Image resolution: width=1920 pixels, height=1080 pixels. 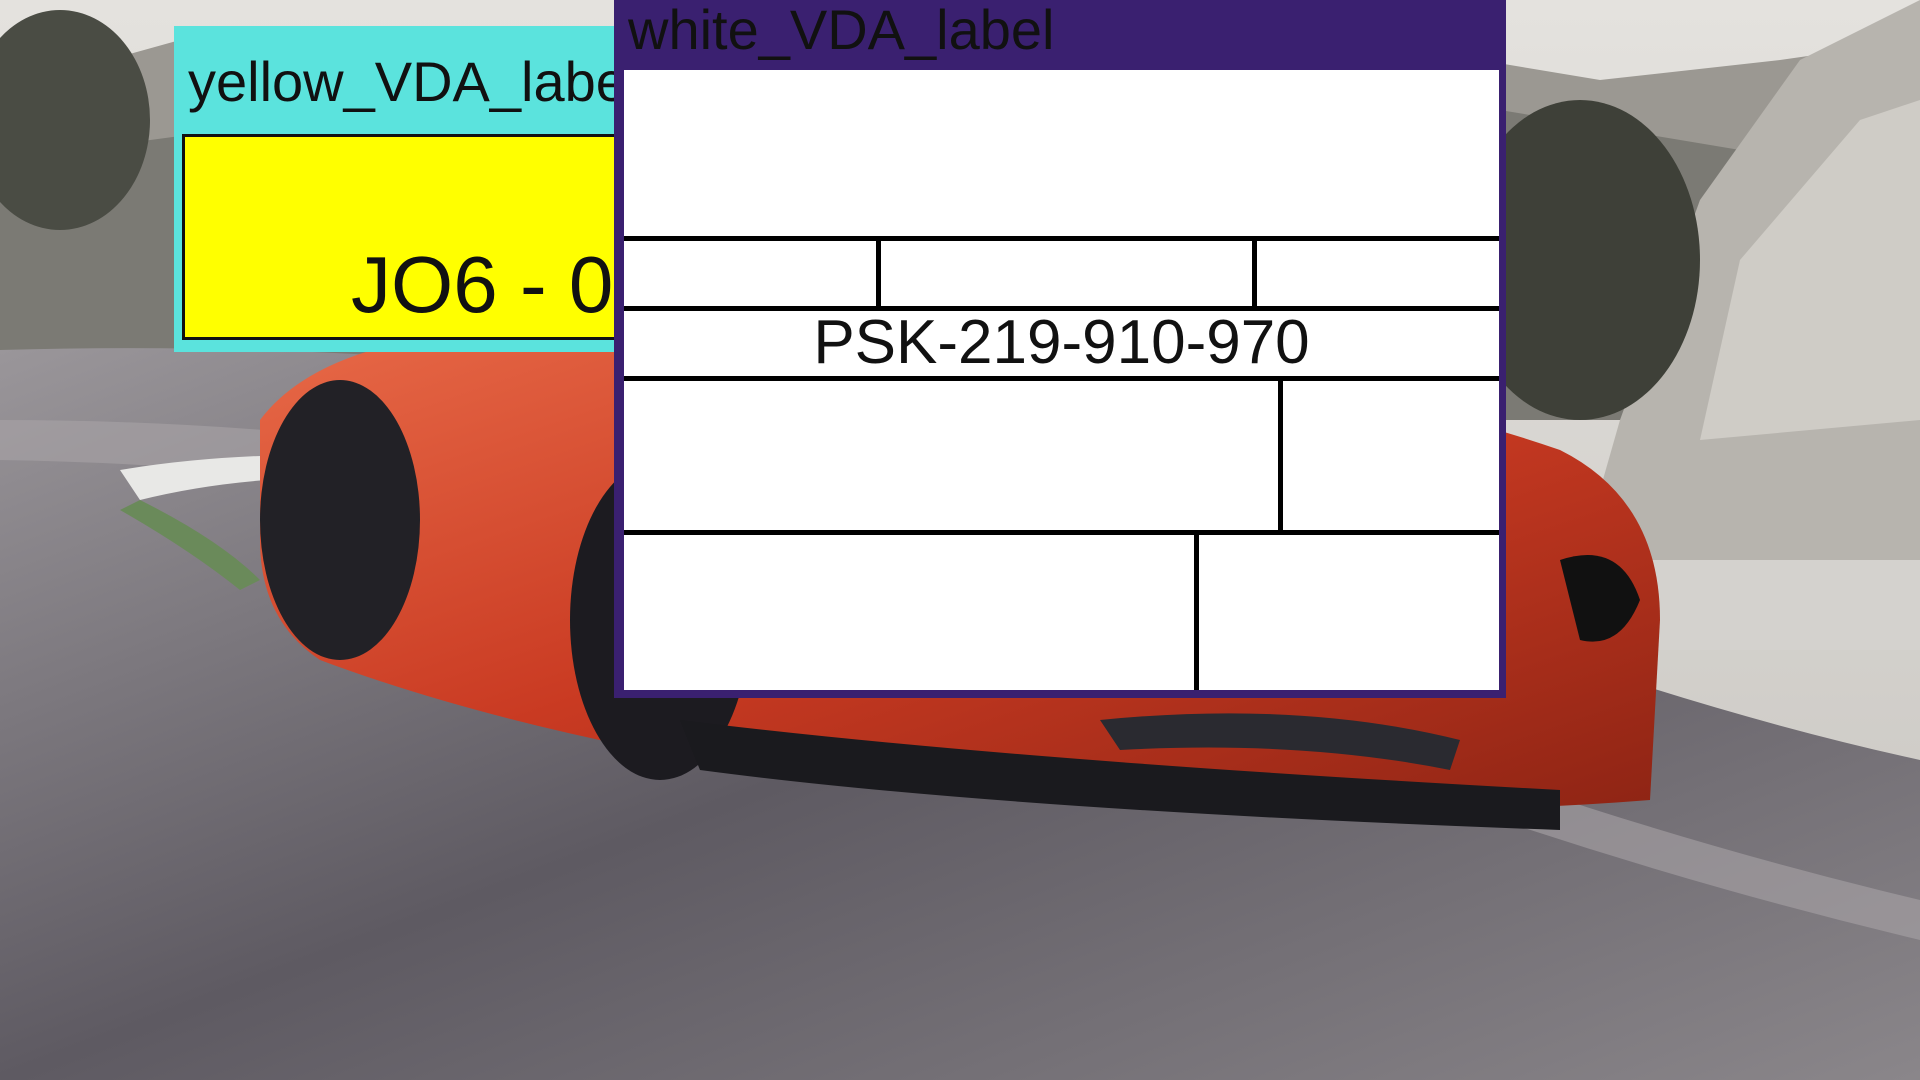 What do you see at coordinates (414, 81) in the screenshot?
I see `yellow-label-title: yellow_VDA_label` at bounding box center [414, 81].